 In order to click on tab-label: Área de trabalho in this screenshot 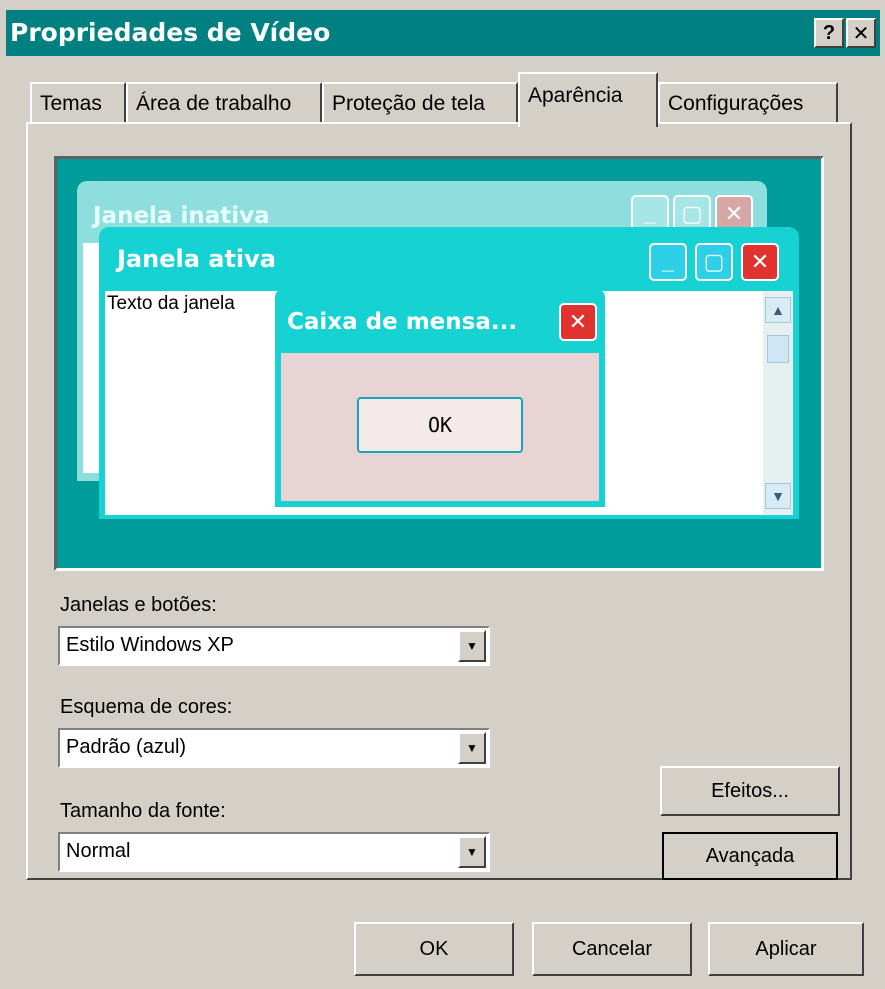, I will do `click(214, 103)`.